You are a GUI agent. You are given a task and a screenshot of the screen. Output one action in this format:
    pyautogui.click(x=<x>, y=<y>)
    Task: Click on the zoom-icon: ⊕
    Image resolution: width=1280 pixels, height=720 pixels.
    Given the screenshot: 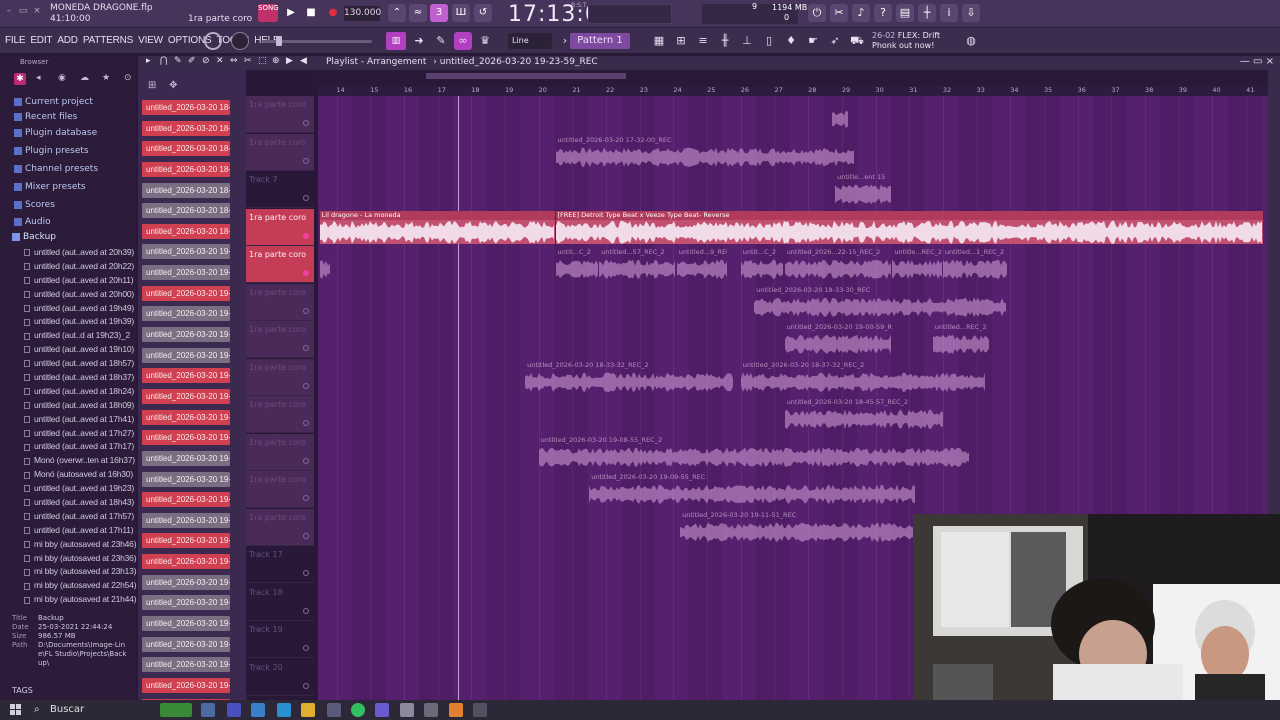 What is the action you would take?
    pyautogui.click(x=277, y=63)
    